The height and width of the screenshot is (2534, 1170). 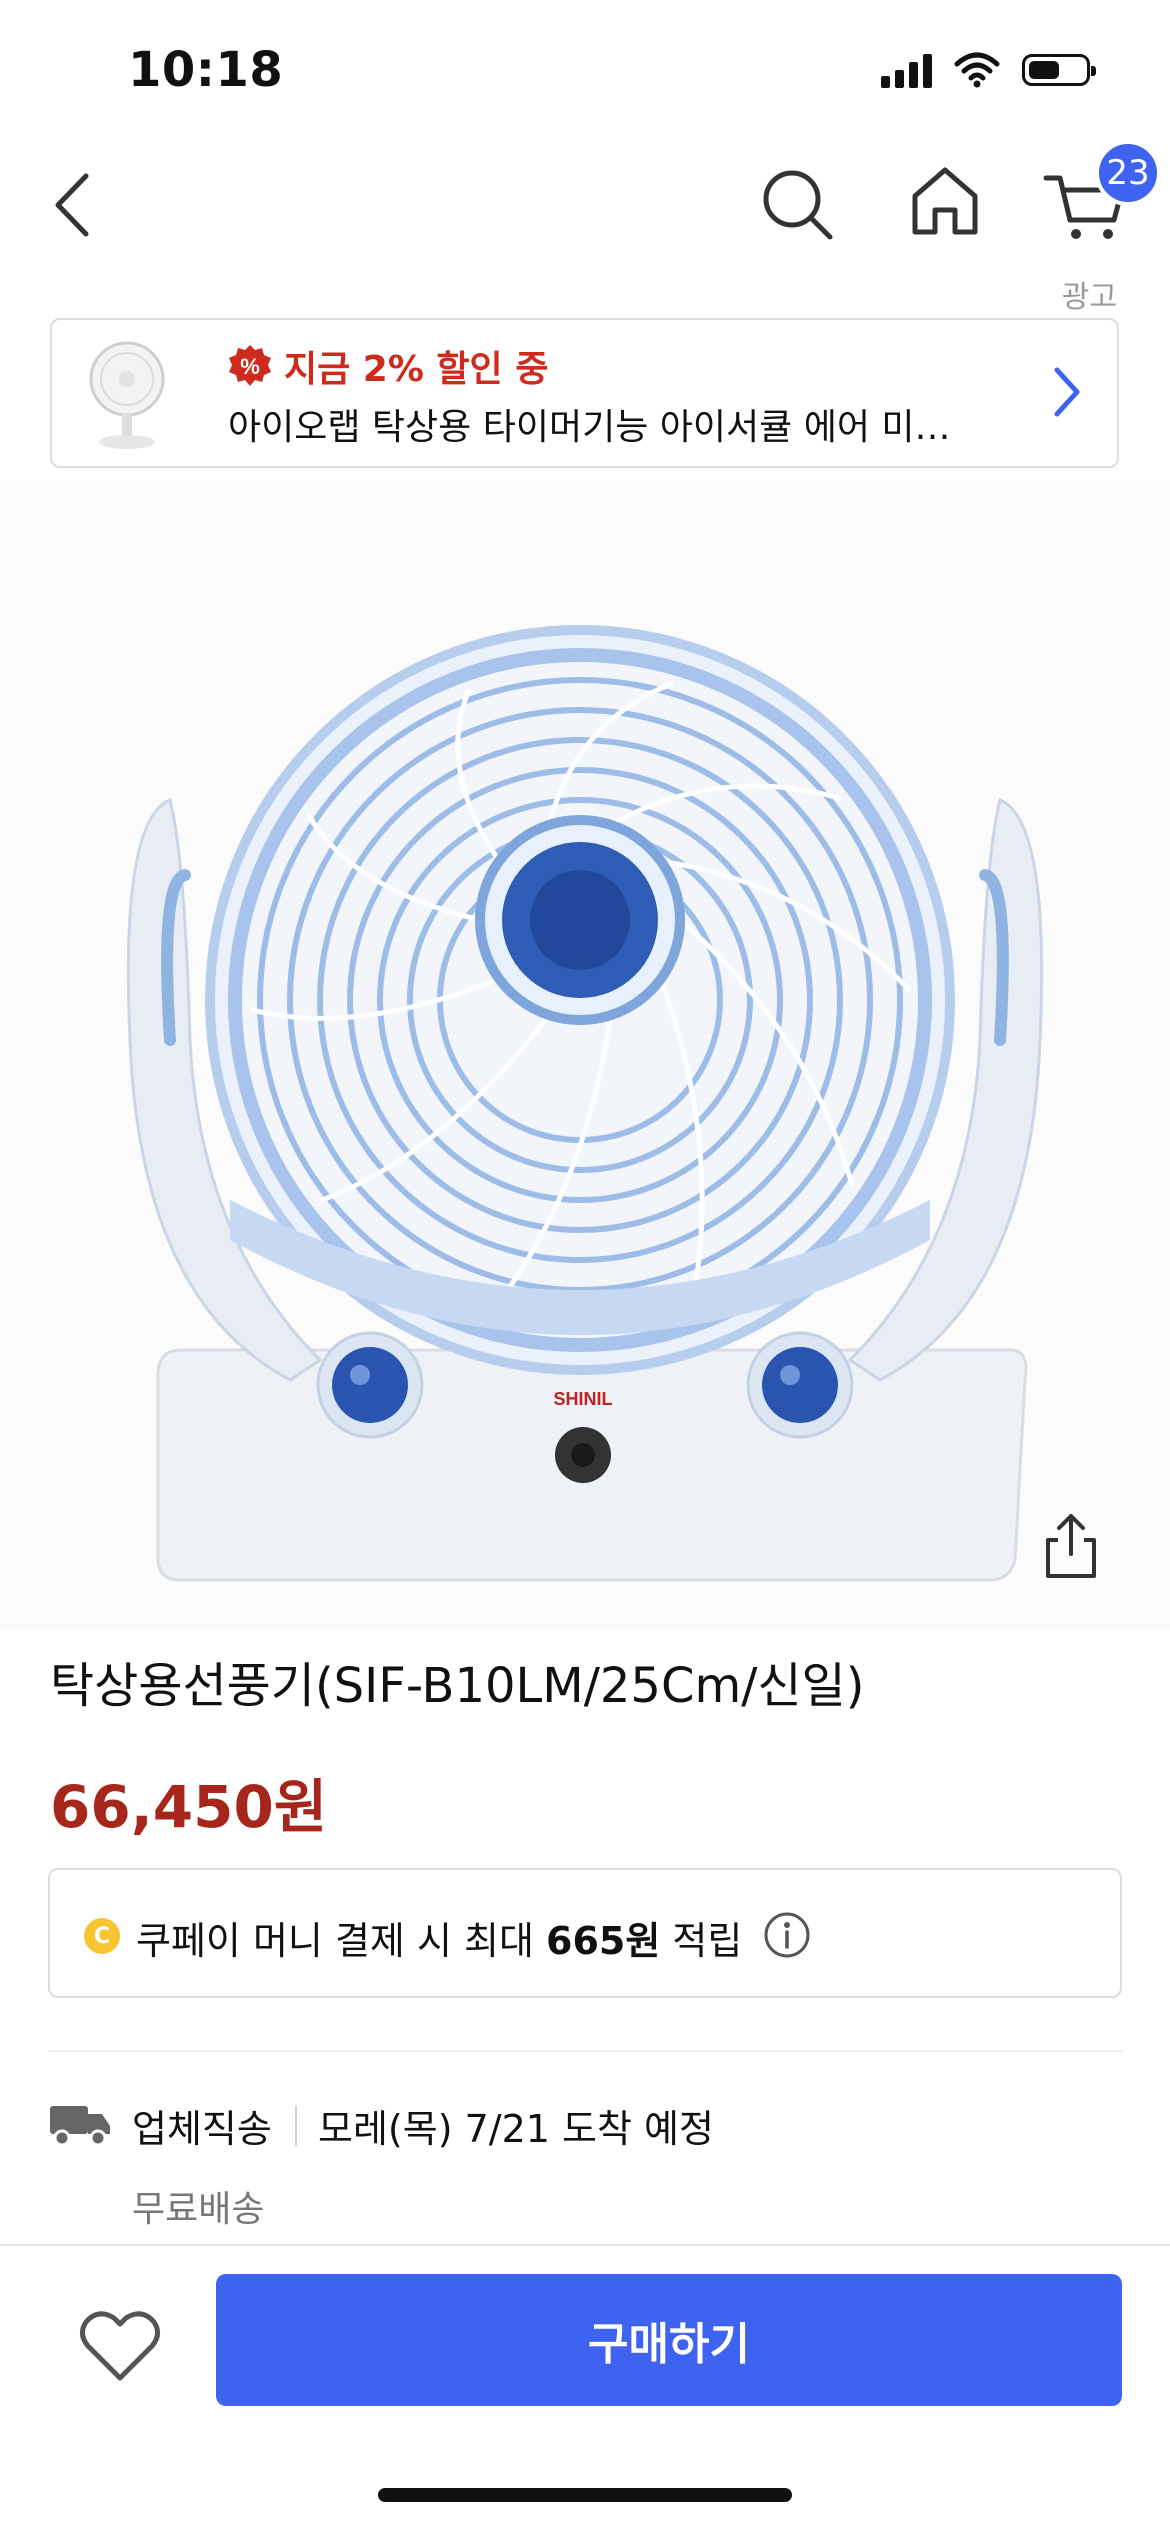 I want to click on cart-count-badge: 23, so click(x=1128, y=173).